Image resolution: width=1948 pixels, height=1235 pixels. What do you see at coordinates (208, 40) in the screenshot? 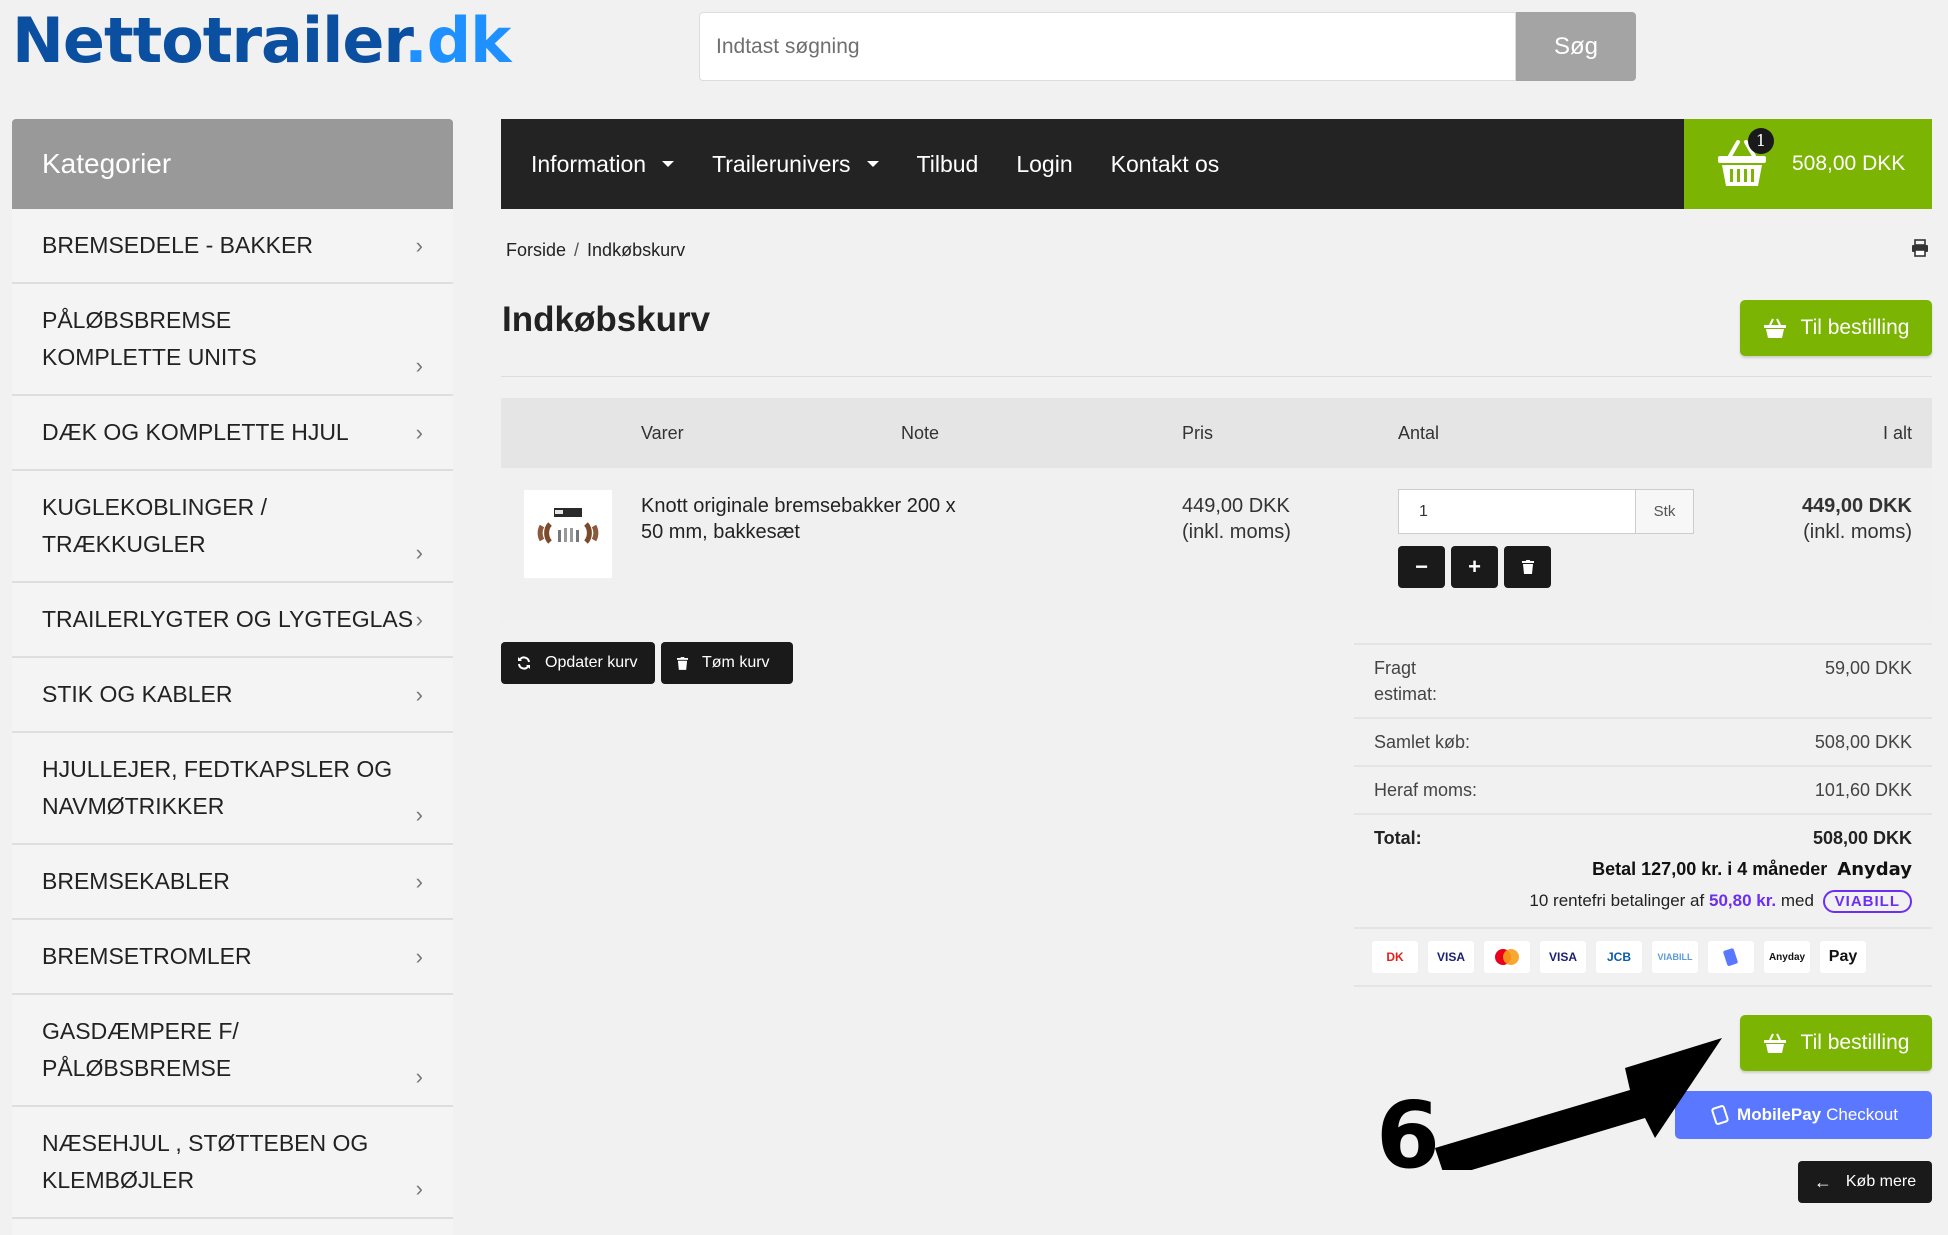
I see `logo-main-text: Nettotrailer` at bounding box center [208, 40].